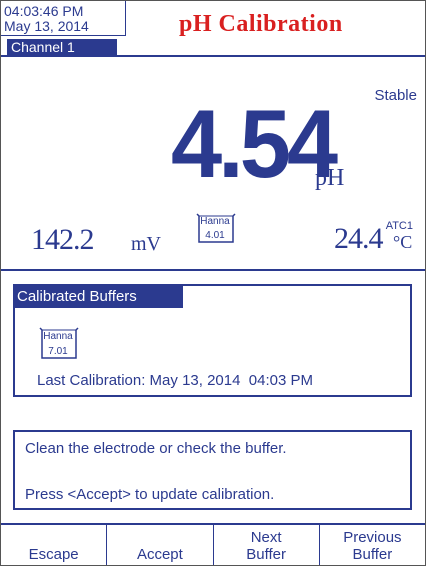  Describe the element at coordinates (403, 242) in the screenshot. I see `temperature-unit: °C` at that location.